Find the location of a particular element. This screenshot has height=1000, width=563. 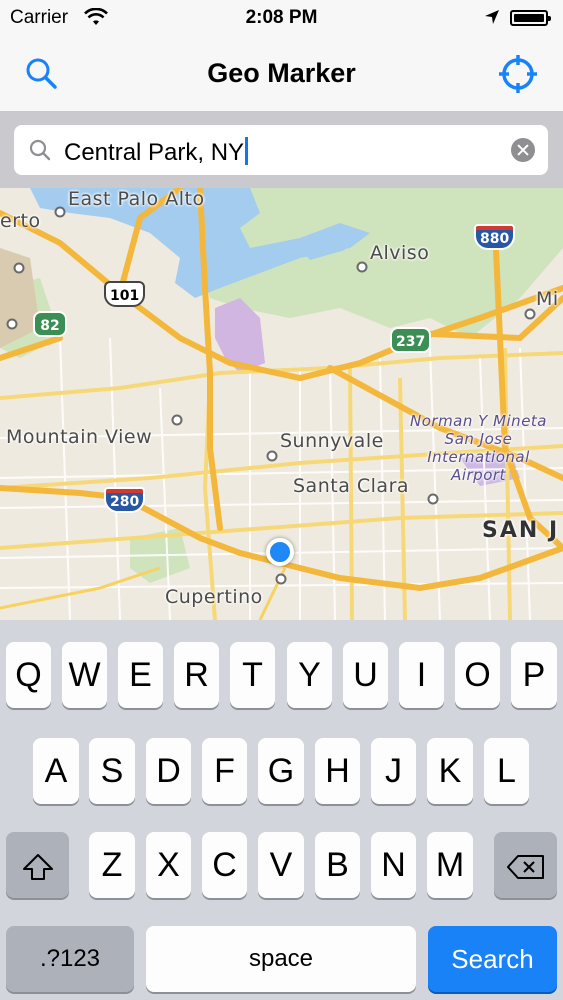

key-y: Y is located at coordinates (309, 675).